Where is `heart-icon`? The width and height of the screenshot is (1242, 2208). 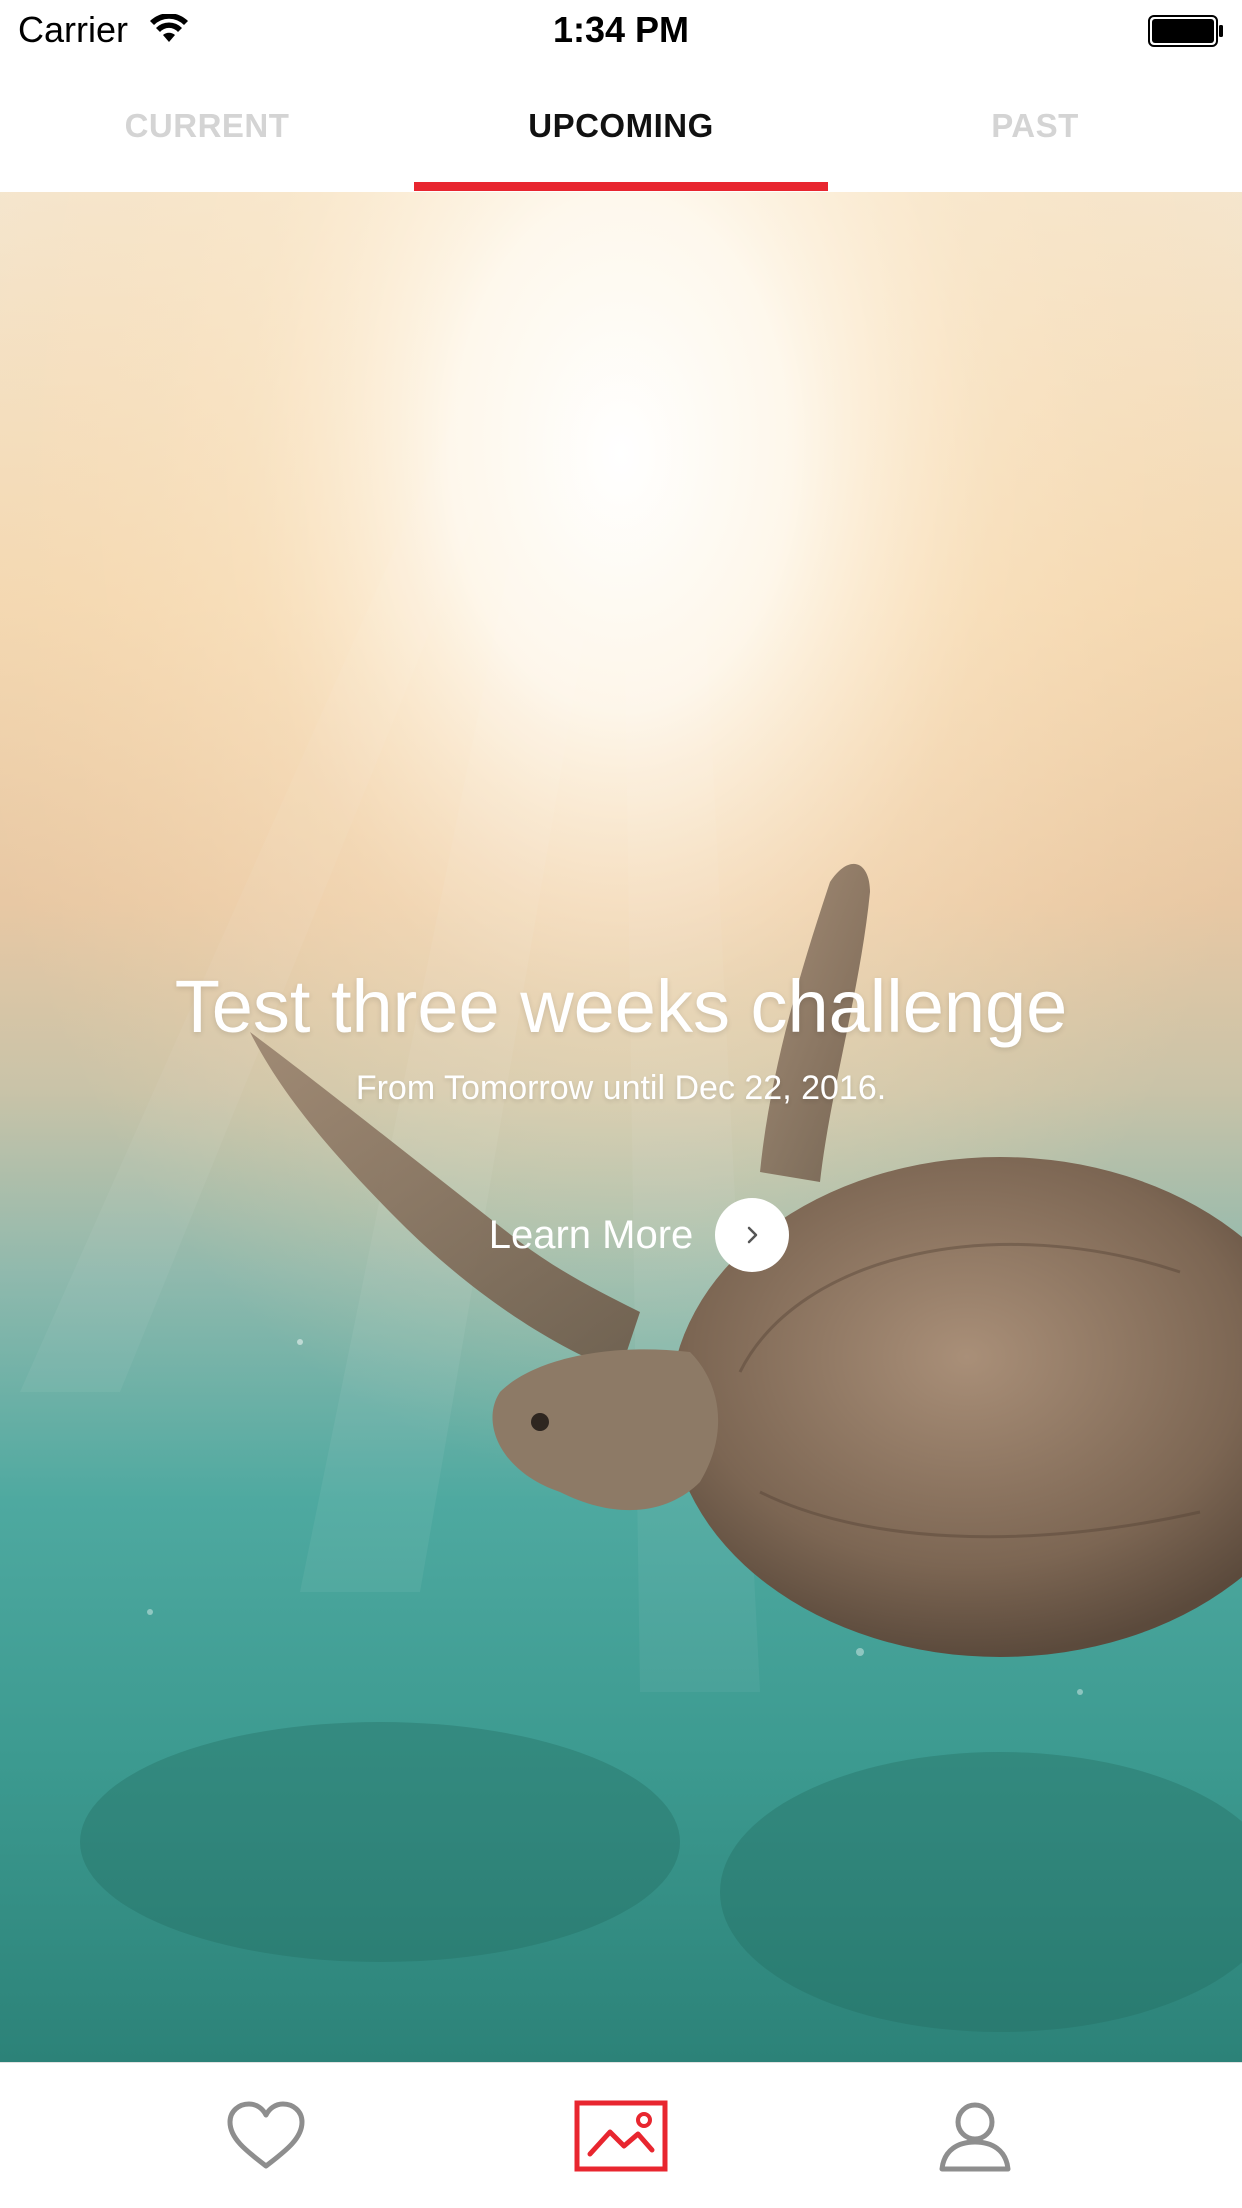 heart-icon is located at coordinates (266, 2135).